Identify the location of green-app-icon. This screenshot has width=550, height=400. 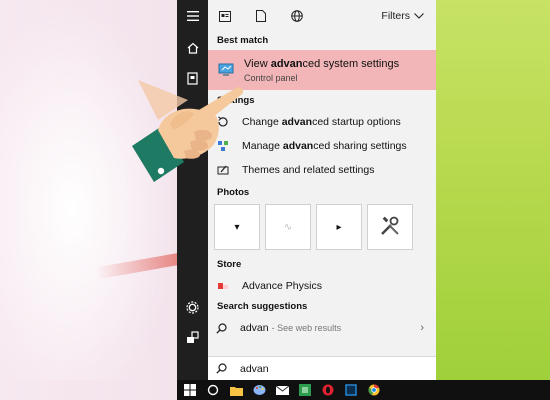
(305, 390).